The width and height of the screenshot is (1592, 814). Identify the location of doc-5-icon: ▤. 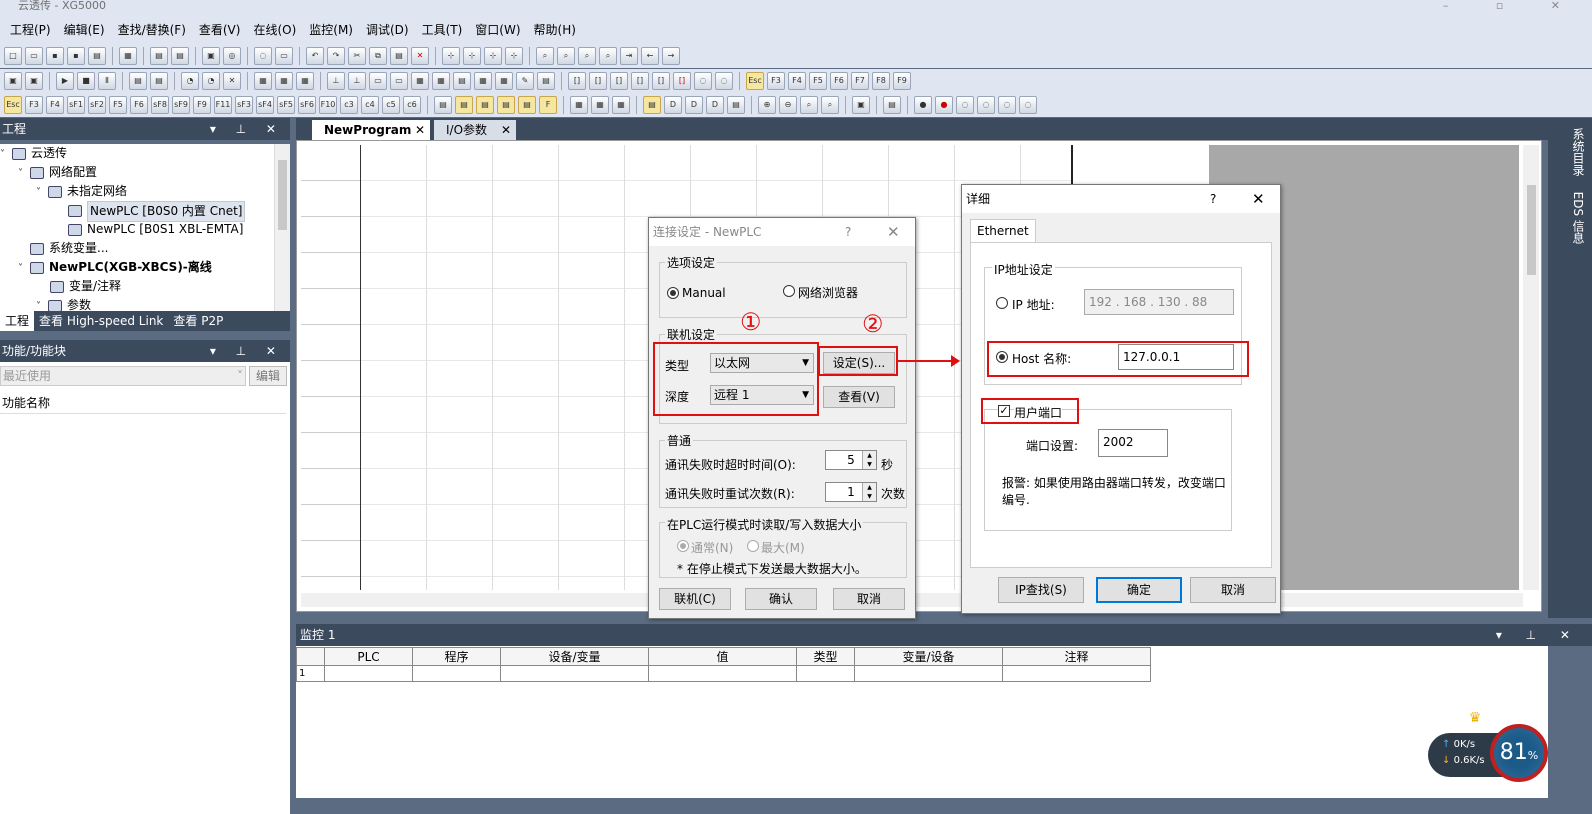
(736, 105).